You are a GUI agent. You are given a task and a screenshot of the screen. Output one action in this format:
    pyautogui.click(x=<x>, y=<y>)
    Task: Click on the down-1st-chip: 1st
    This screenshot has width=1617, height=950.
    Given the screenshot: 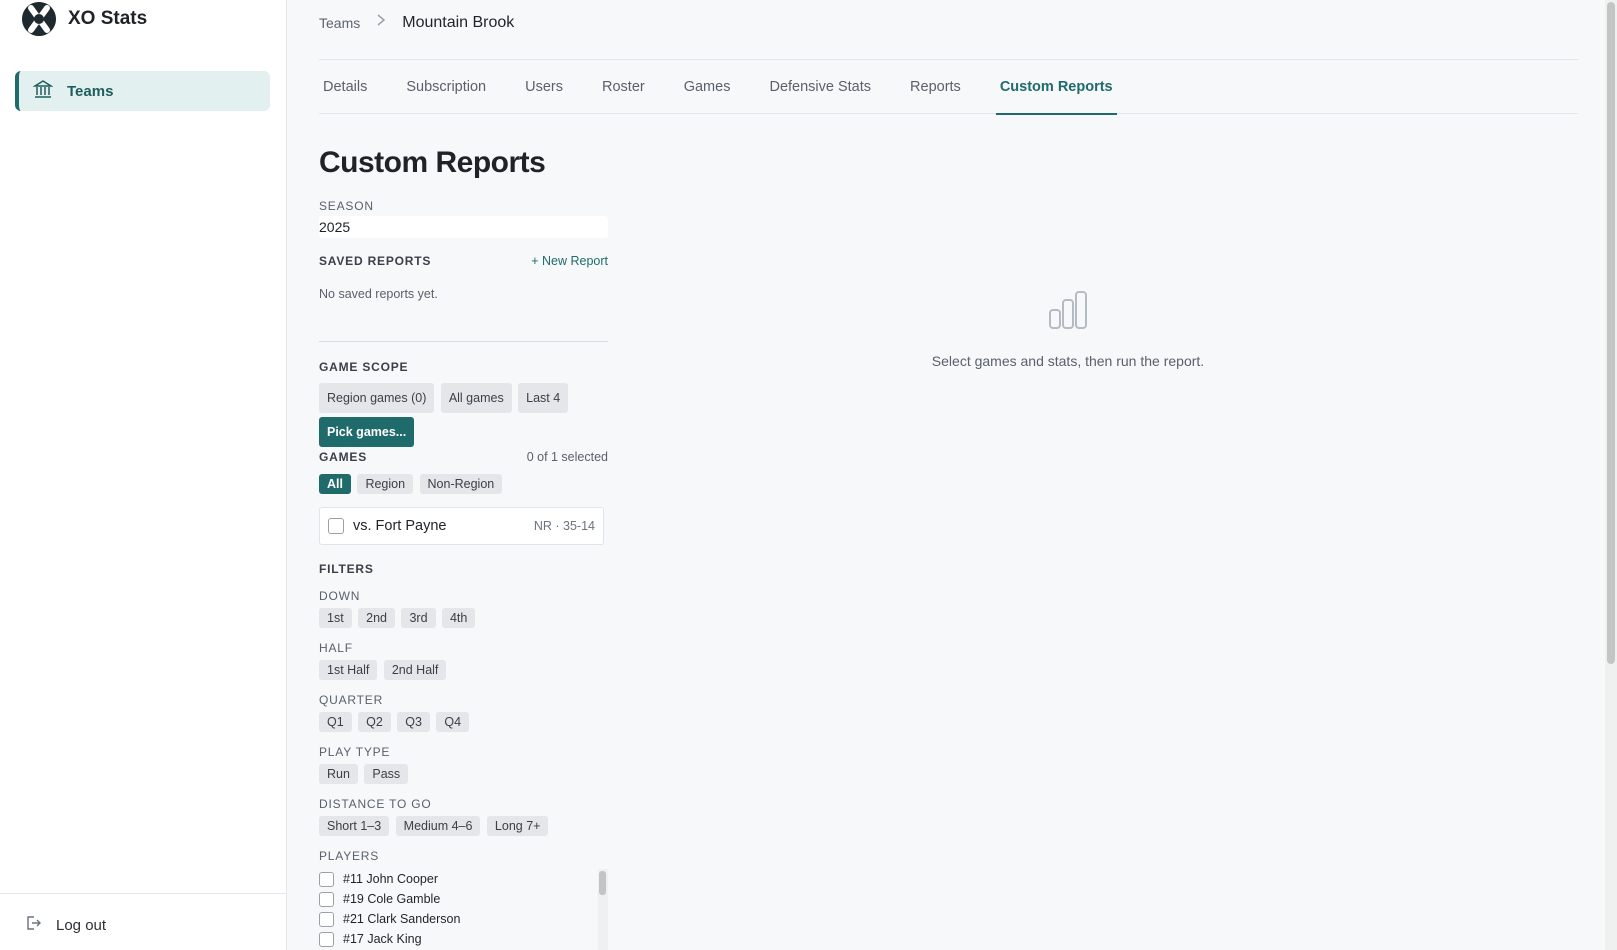 What is the action you would take?
    pyautogui.click(x=335, y=618)
    